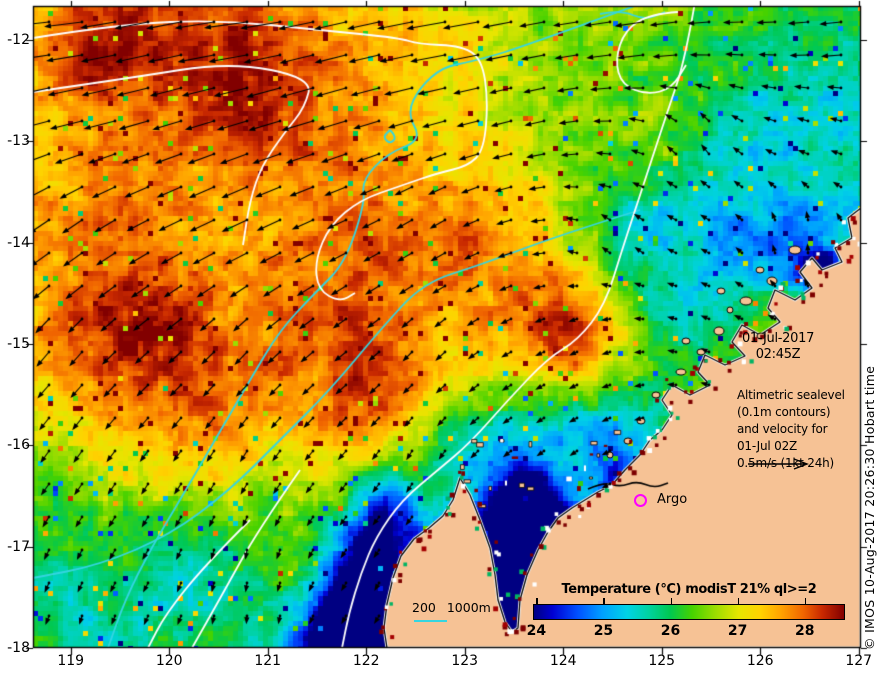 This screenshot has width=880, height=680. What do you see at coordinates (169, 661) in the screenshot?
I see `x-tick-label: 120` at bounding box center [169, 661].